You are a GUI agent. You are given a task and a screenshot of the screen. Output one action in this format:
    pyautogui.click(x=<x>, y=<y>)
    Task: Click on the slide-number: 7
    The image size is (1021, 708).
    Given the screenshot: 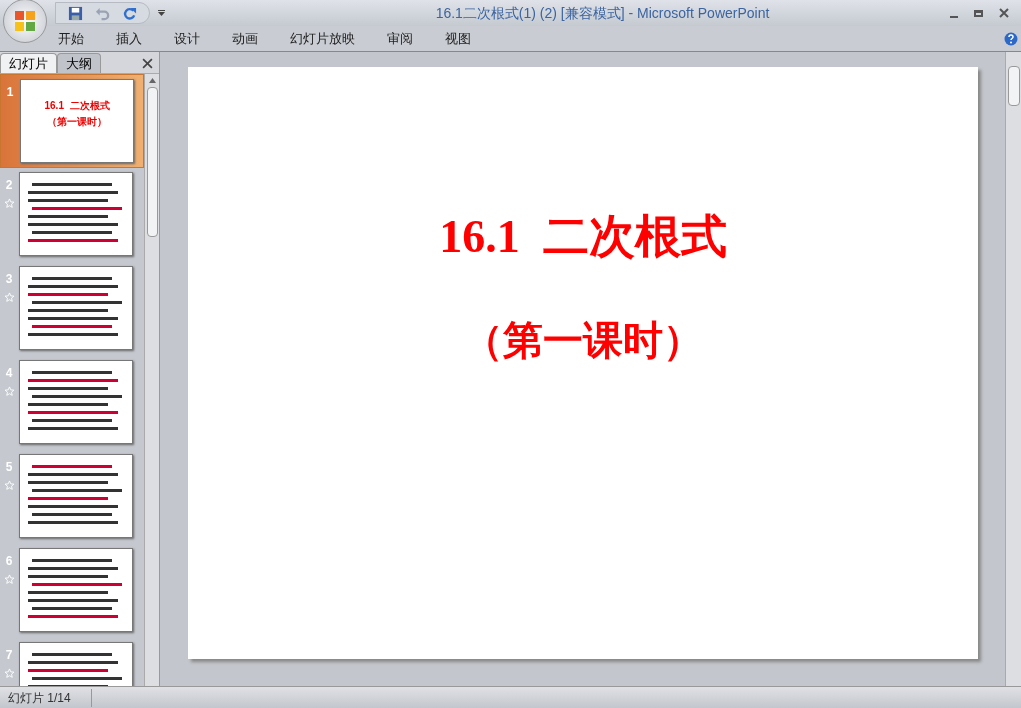 What is the action you would take?
    pyautogui.click(x=9, y=655)
    